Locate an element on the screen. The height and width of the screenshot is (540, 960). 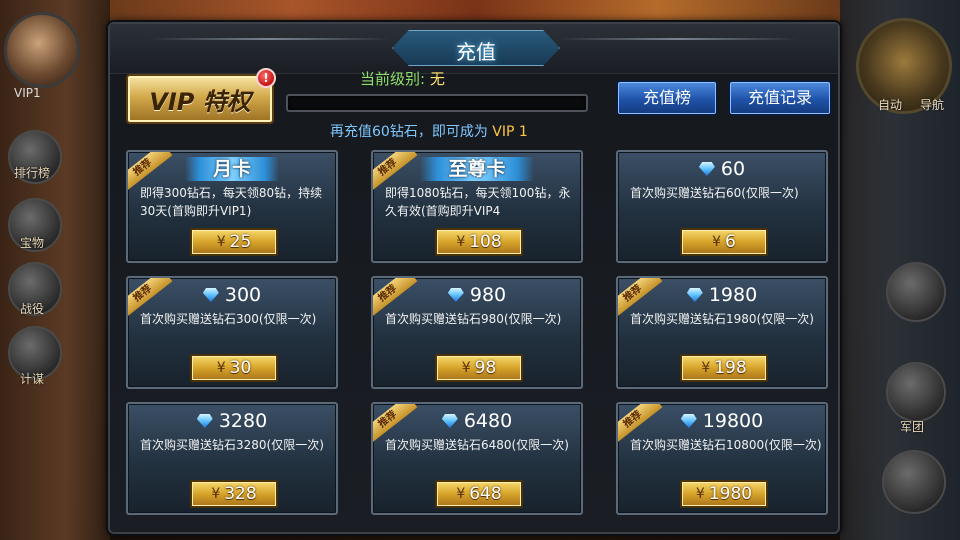
recharge-card: 60 首次购买赠送钻石60(仅限一次) ¥6 is located at coordinates (722, 206).